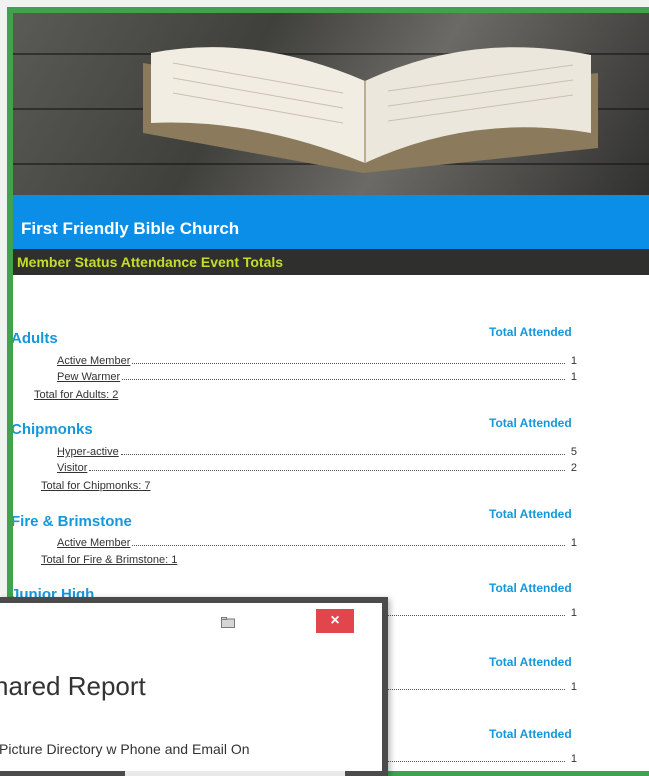 The image size is (649, 776). Describe the element at coordinates (573, 452) in the screenshot. I see `attendance-count: 5` at that location.